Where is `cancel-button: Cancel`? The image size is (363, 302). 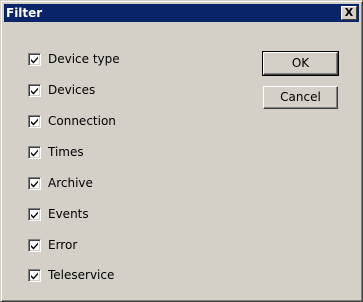 cancel-button: Cancel is located at coordinates (300, 97).